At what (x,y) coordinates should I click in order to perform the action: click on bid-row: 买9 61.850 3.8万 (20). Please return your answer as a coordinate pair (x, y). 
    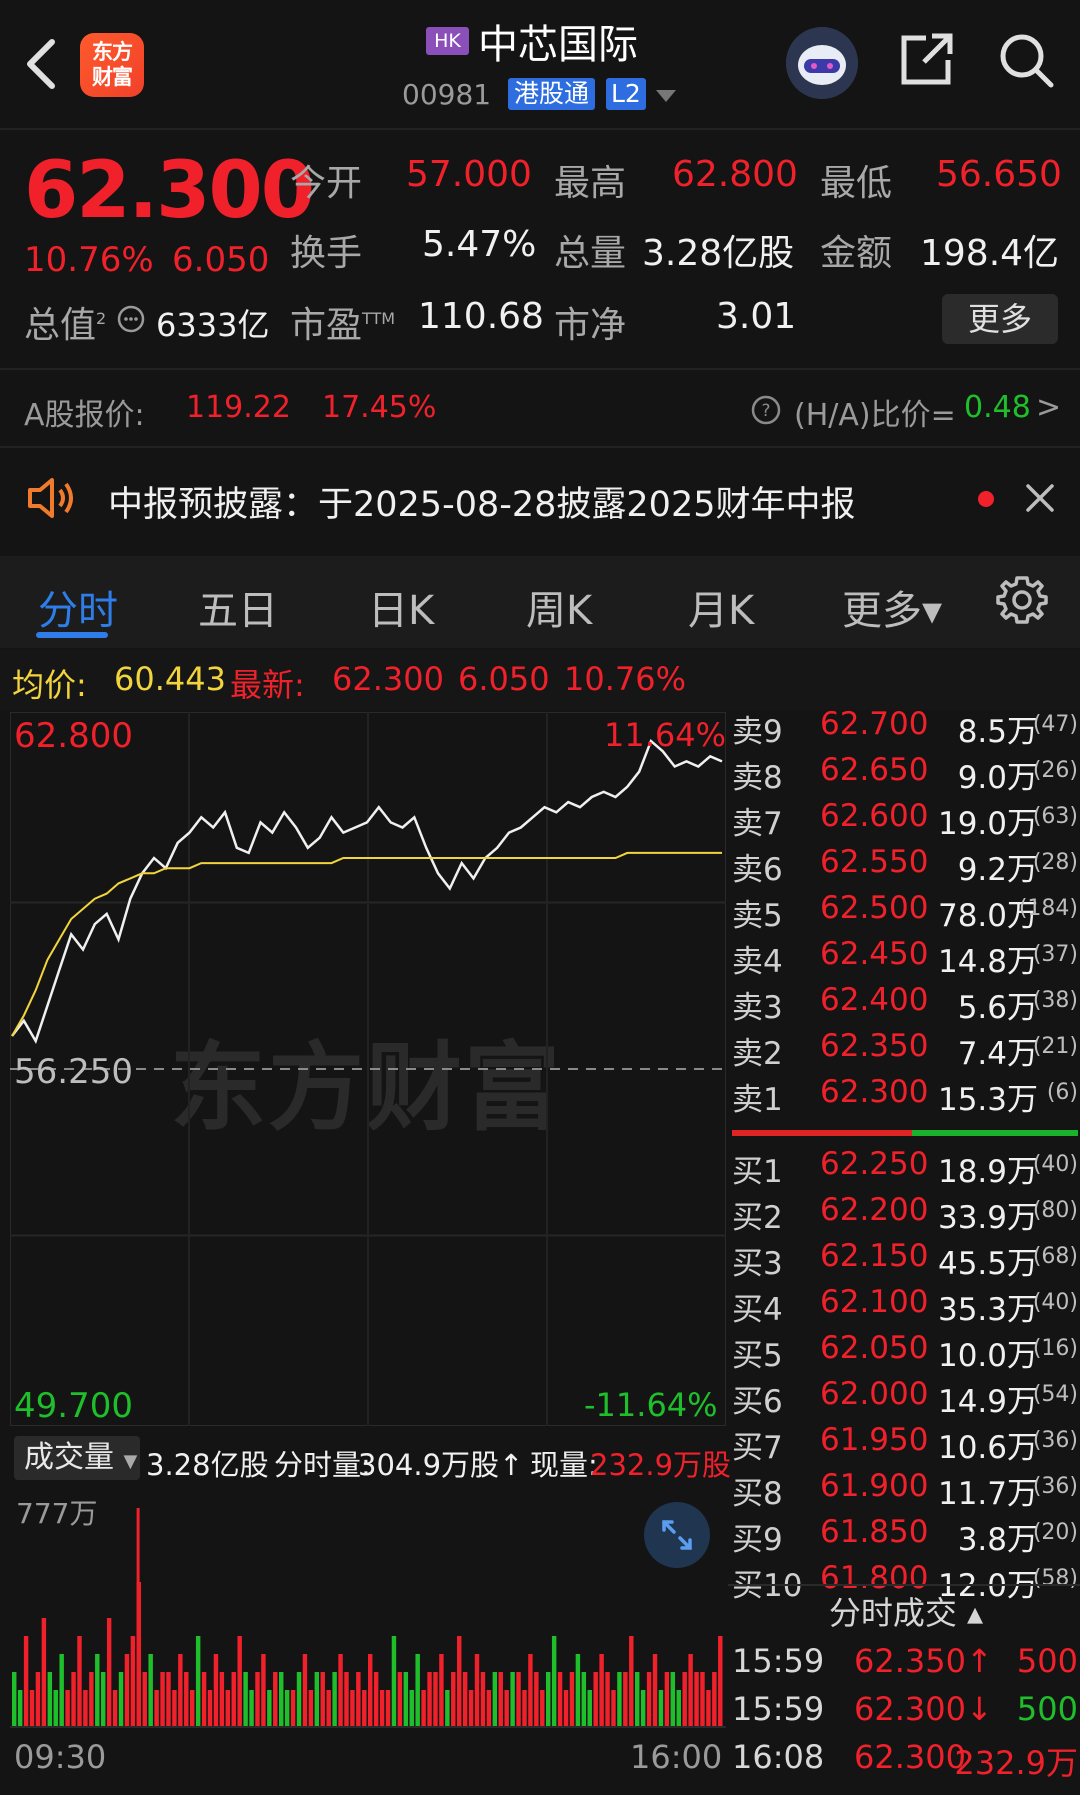
    Looking at the image, I should click on (906, 1537).